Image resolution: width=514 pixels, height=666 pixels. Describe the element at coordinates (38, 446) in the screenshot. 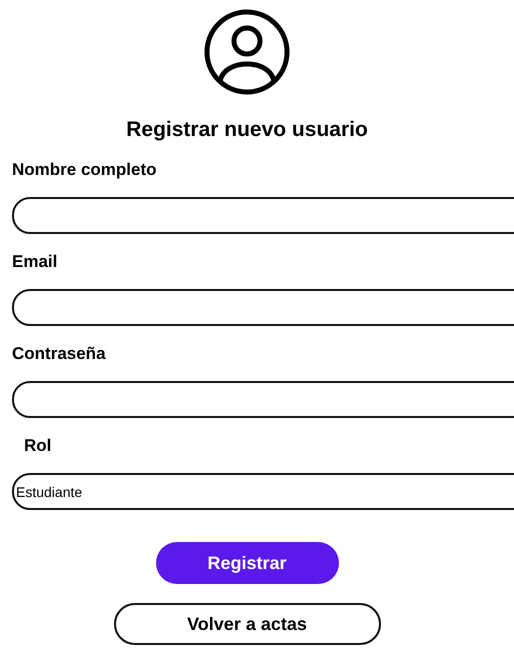

I see `field-label: Rol` at that location.